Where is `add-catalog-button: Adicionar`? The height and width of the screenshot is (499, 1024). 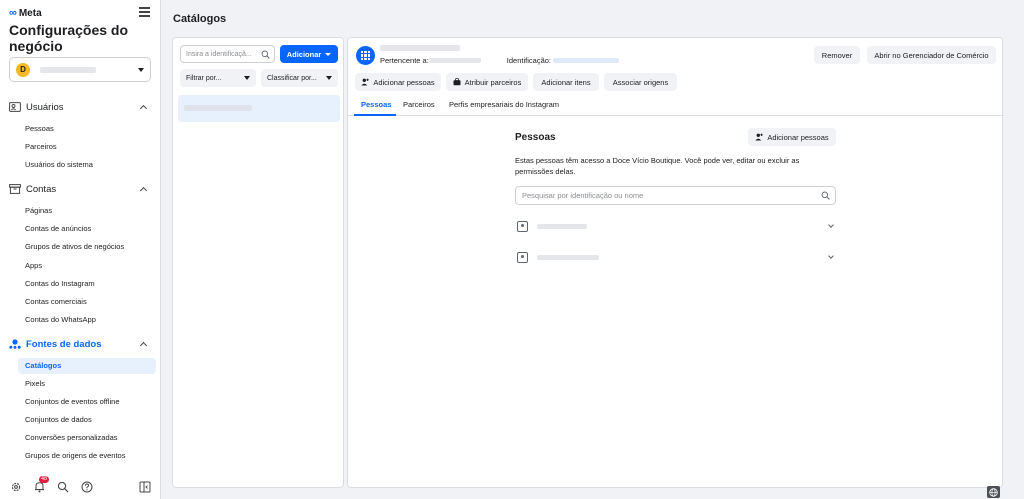
add-catalog-button: Adicionar is located at coordinates (309, 54).